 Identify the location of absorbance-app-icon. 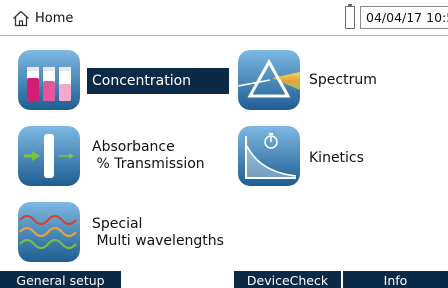
(49, 156).